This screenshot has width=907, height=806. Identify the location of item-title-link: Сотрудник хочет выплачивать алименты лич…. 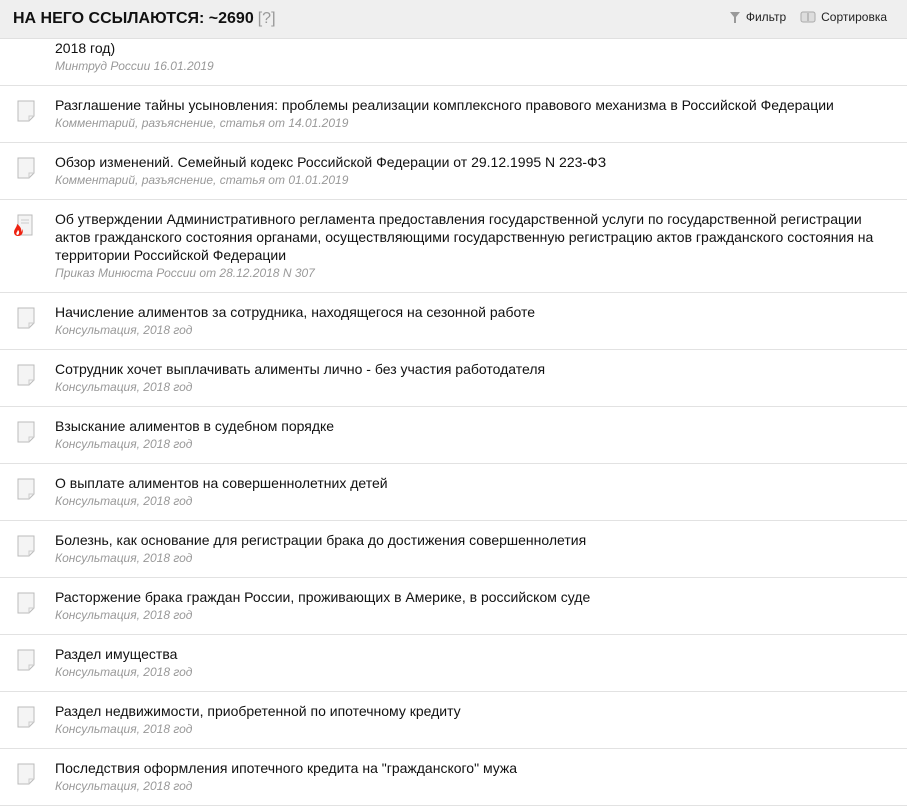
(471, 369).